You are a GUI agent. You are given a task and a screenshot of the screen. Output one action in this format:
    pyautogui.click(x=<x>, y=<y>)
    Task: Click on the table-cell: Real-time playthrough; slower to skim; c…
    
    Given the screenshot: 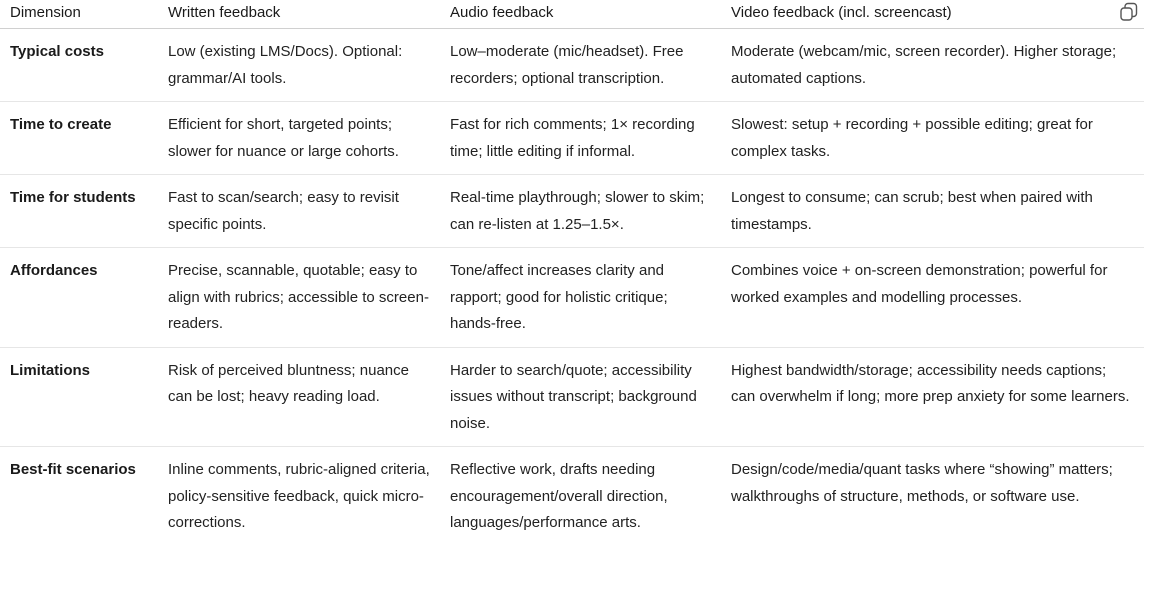 What is the action you would take?
    pyautogui.click(x=580, y=211)
    